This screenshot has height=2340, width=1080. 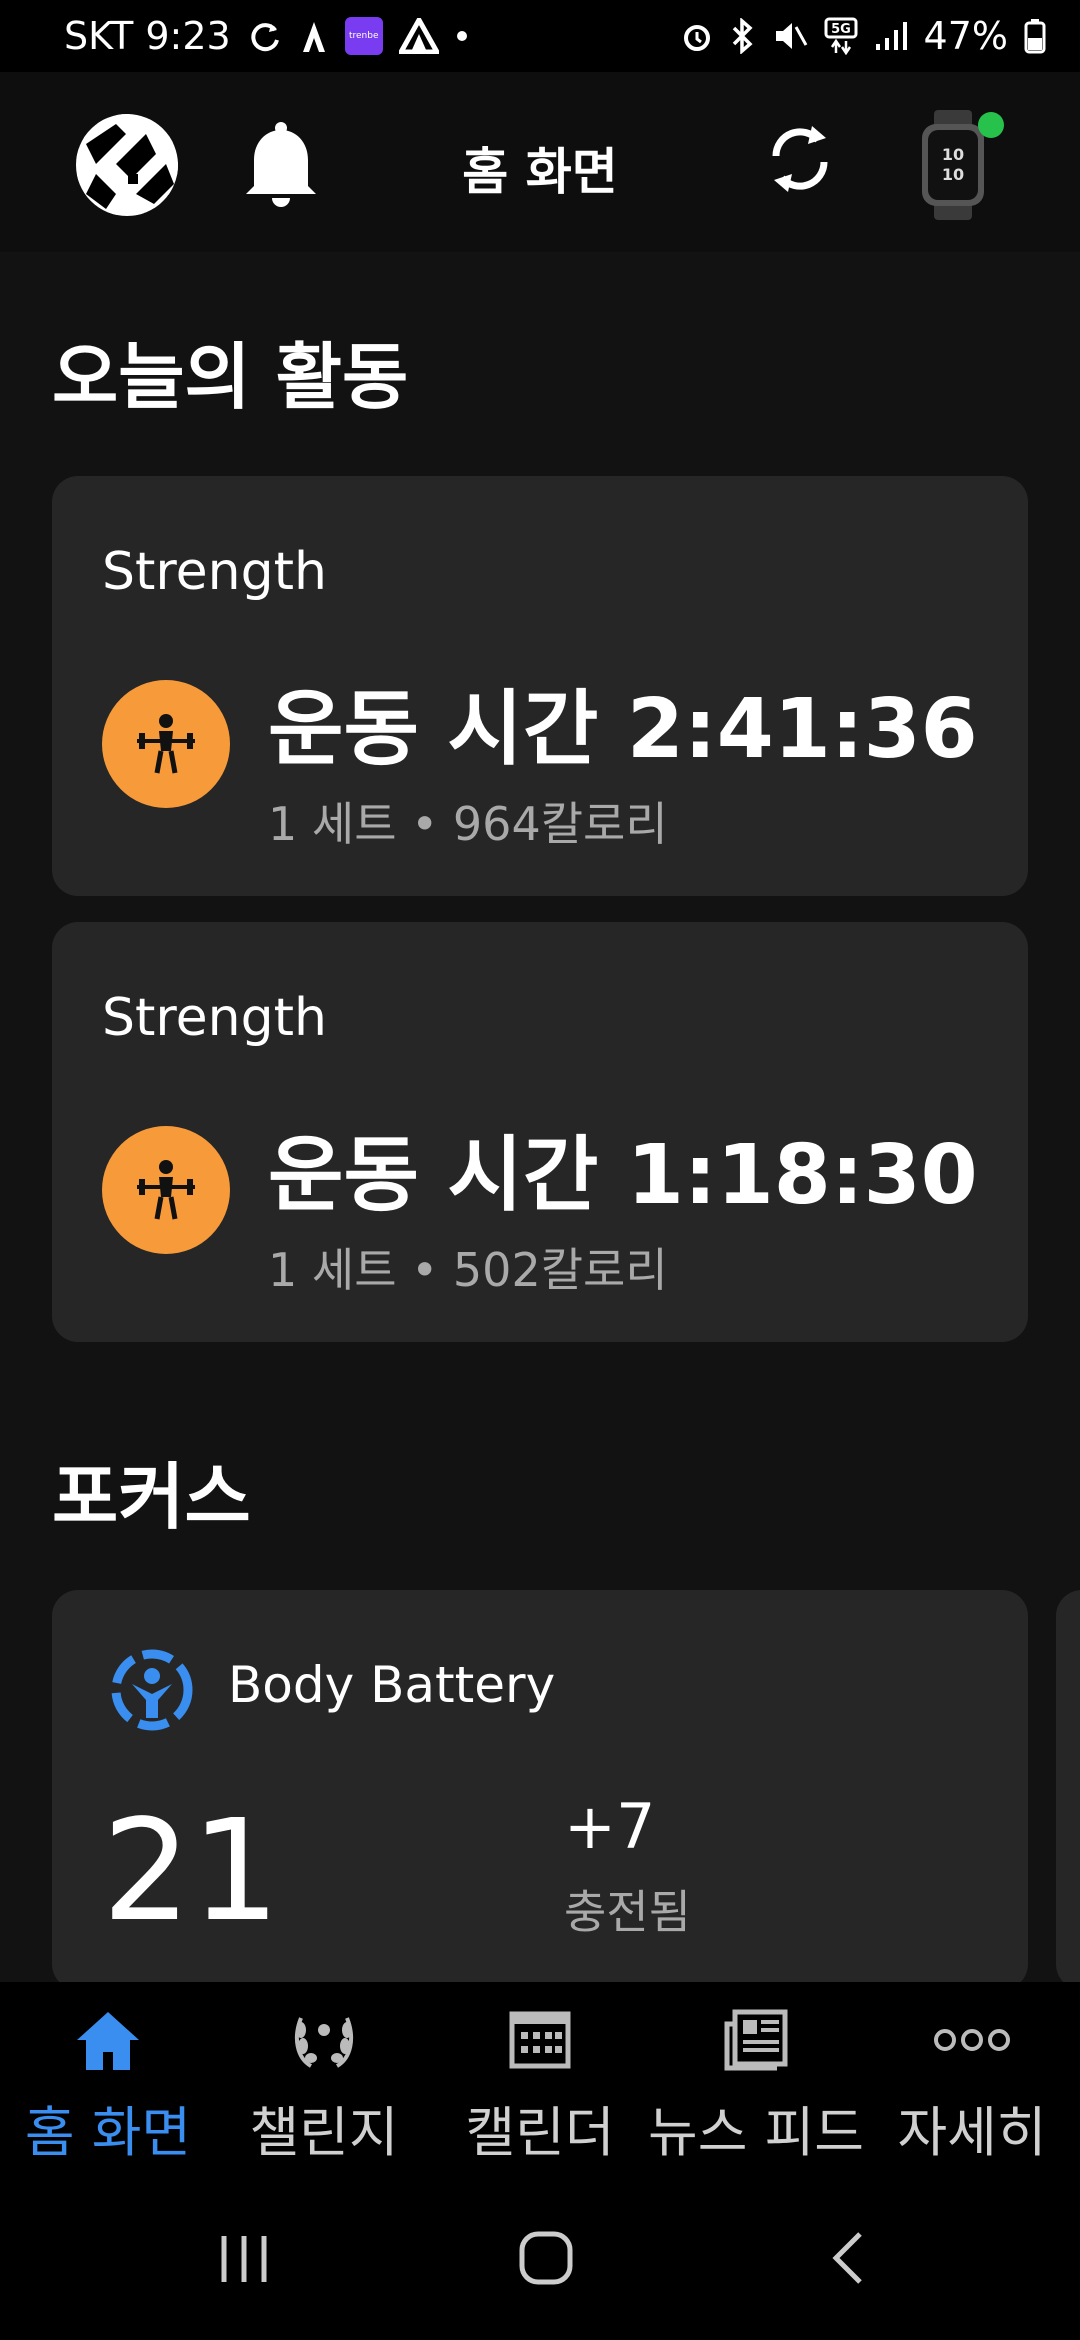 I want to click on back-icon, so click(x=850, y=2260).